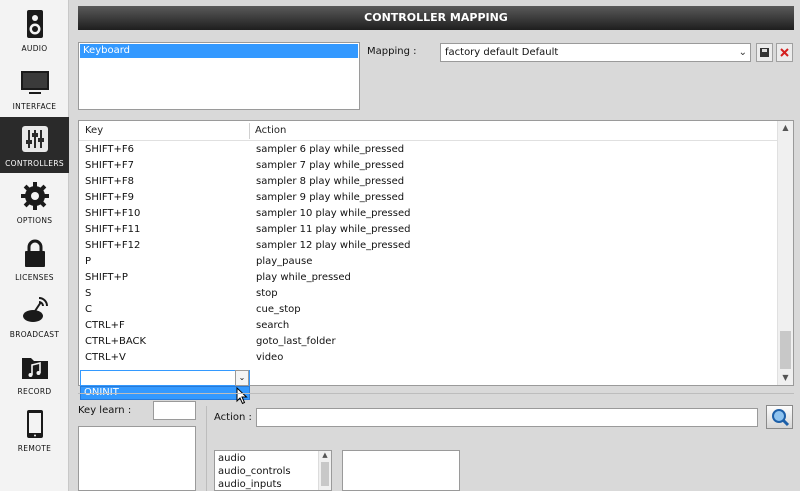 The height and width of the screenshot is (491, 800). What do you see at coordinates (116, 341) in the screenshot?
I see `key-cell: CTRL+BACK` at bounding box center [116, 341].